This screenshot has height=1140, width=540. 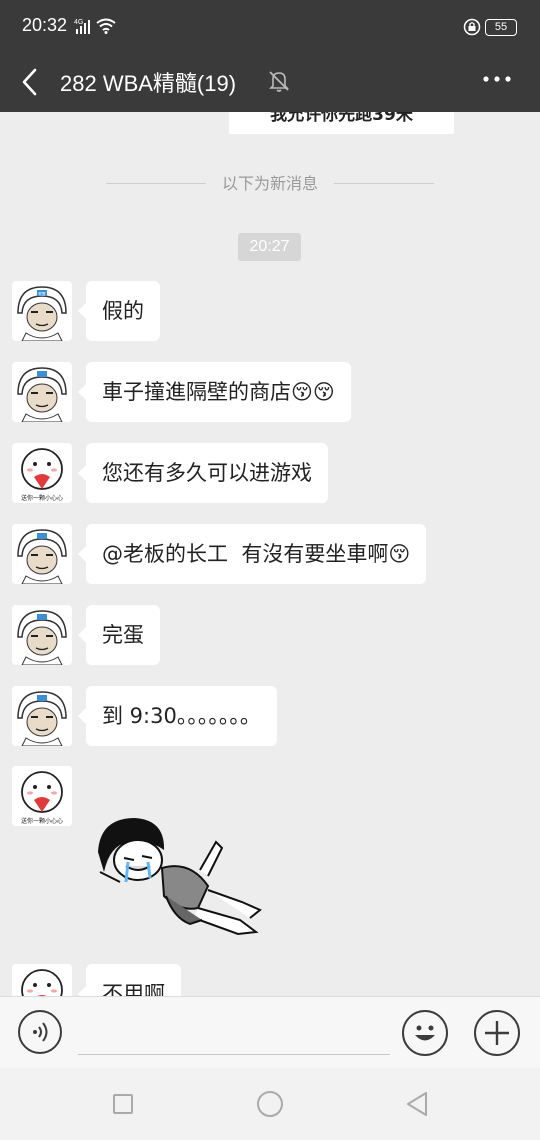 What do you see at coordinates (313, 392) in the screenshot?
I see `kissing-face-emoji: 😚😚` at bounding box center [313, 392].